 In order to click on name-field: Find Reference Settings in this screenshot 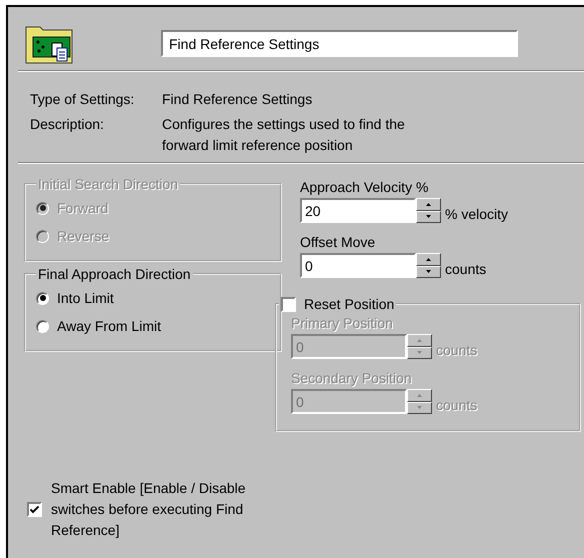, I will do `click(339, 43)`.